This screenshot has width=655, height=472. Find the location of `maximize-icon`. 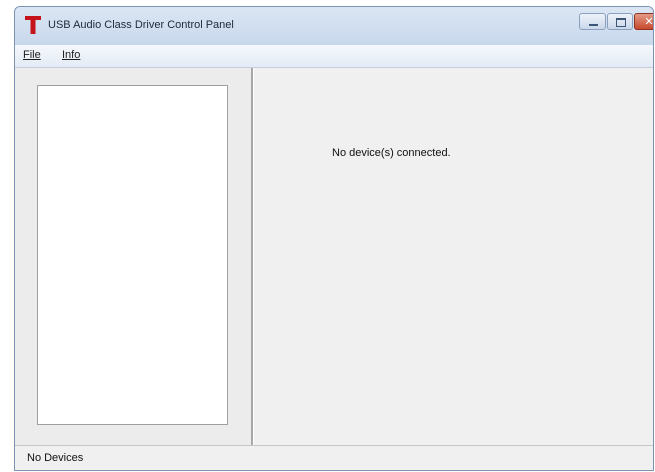

maximize-icon is located at coordinates (621, 22).